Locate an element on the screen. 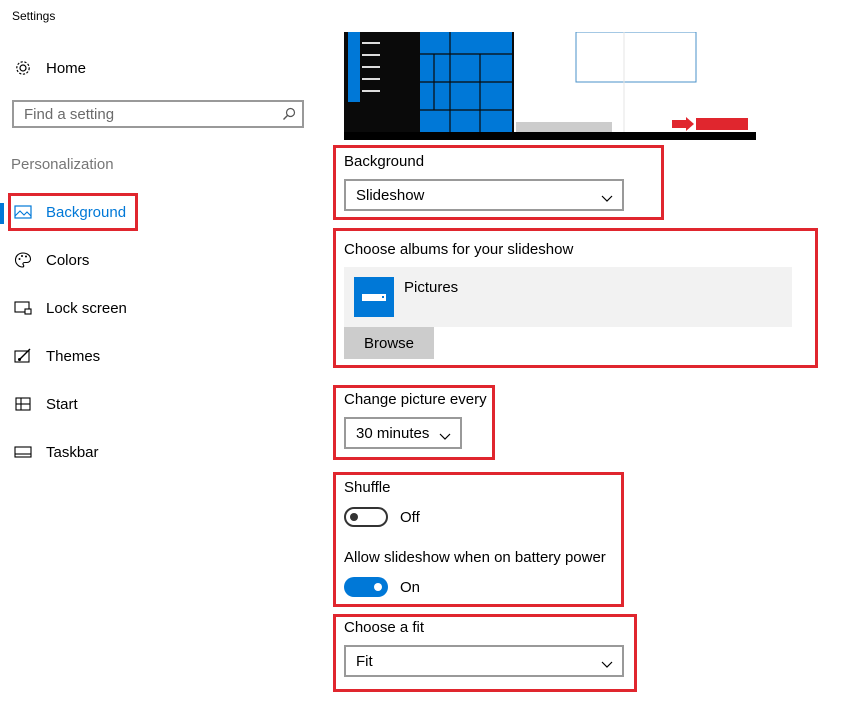  sidebar-item-colors: Colors is located at coordinates (51, 260).